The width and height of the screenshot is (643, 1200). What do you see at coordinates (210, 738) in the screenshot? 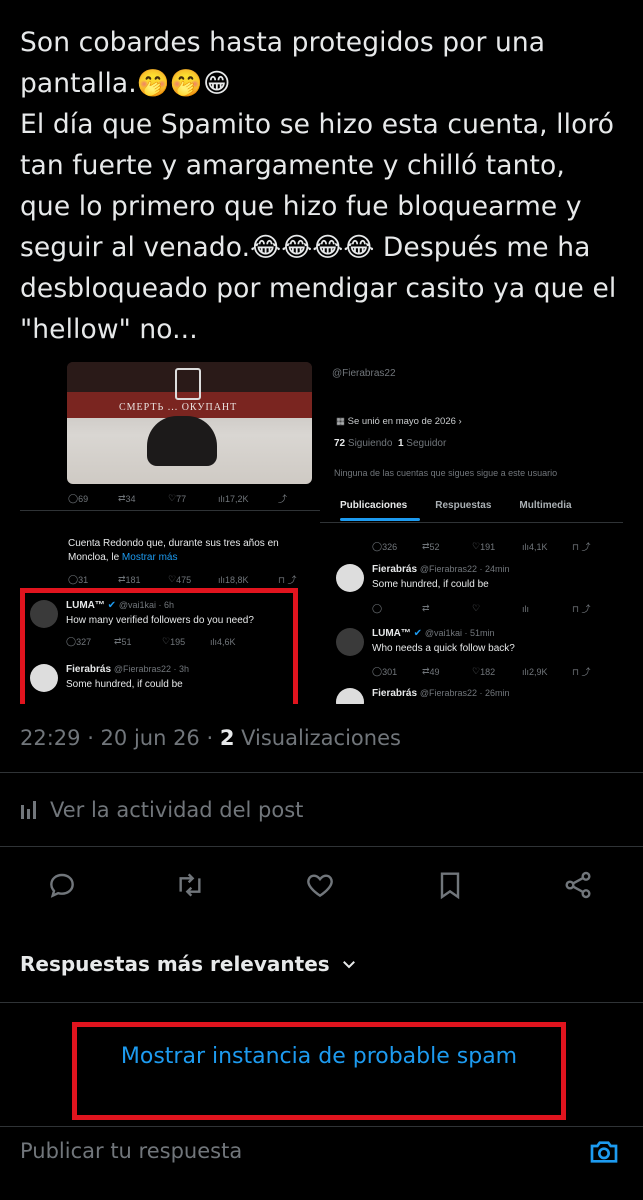
I see `post-meta: 22:29 · 20 jun 26 · 2 Visualizaciones` at bounding box center [210, 738].